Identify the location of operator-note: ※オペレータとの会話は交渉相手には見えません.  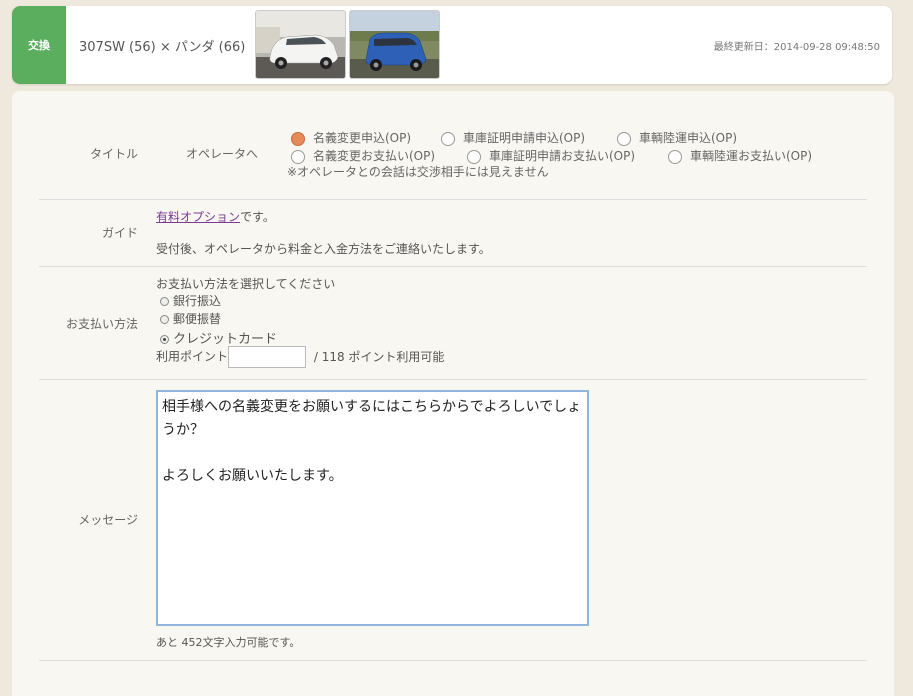
(418, 172).